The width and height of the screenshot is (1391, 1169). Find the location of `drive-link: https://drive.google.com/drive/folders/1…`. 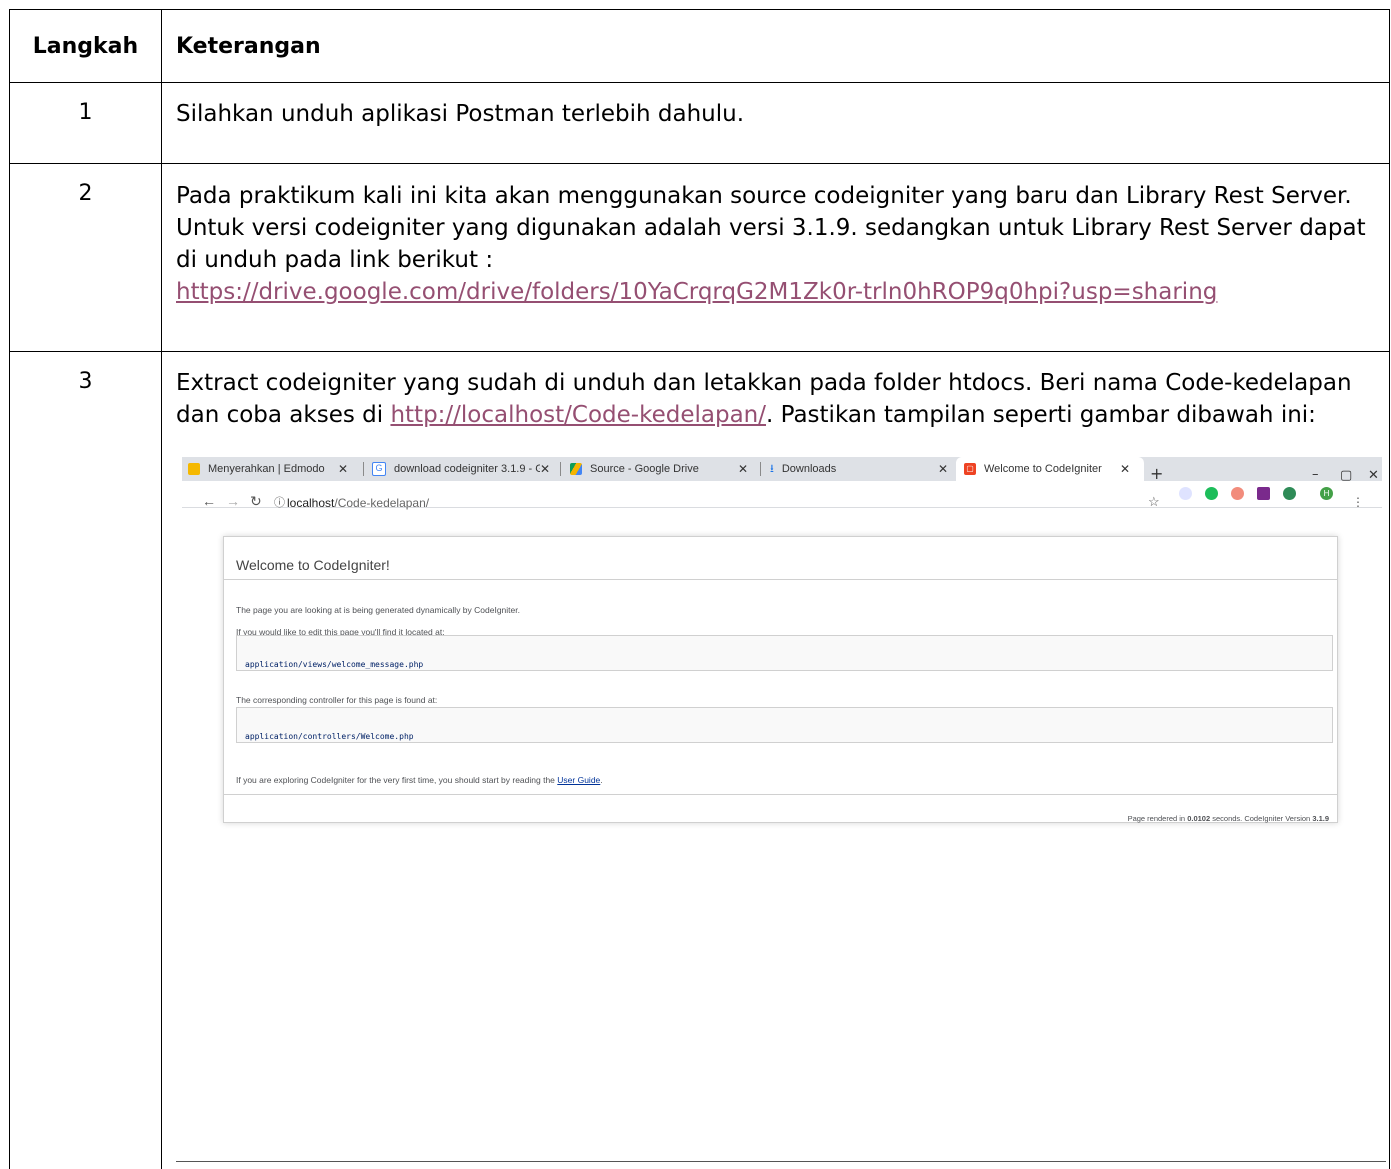

drive-link: https://drive.google.com/drive/folders/1… is located at coordinates (696, 292).